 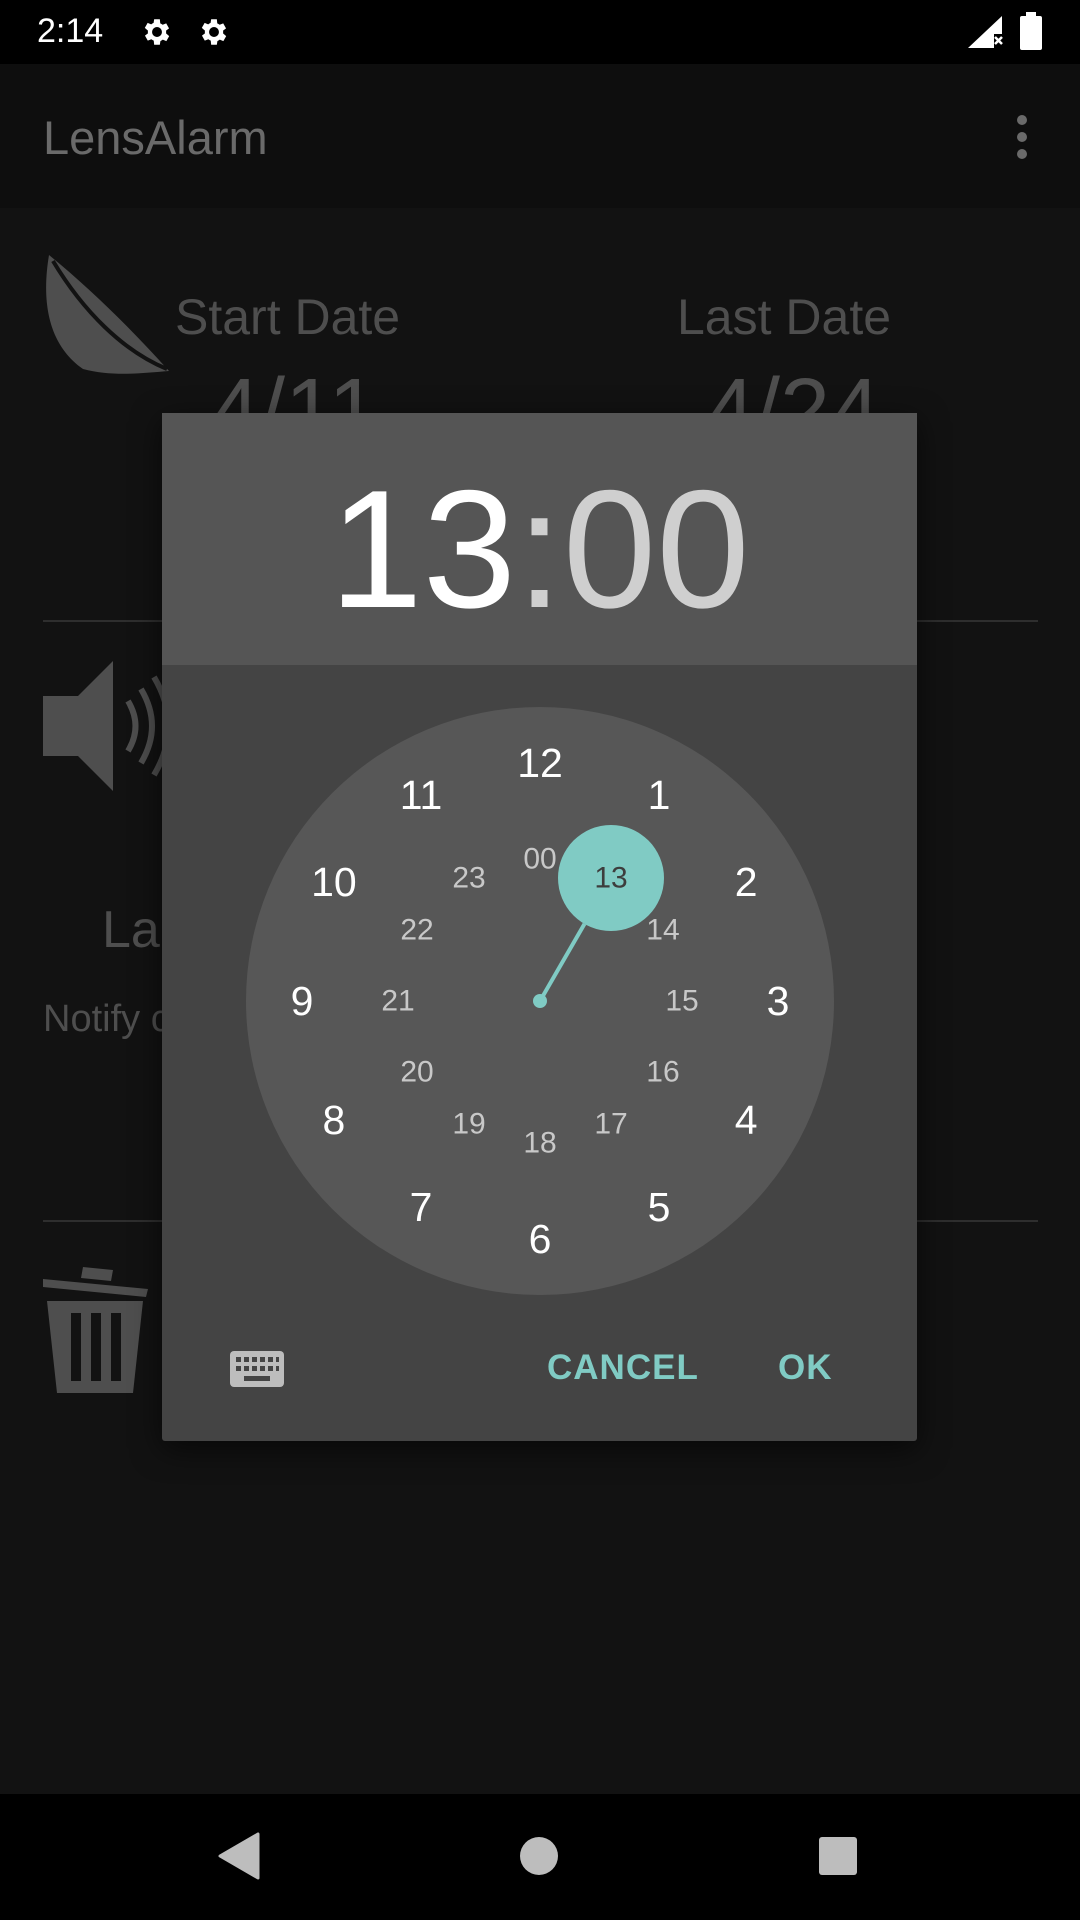 I want to click on recents-icon, so click(x=838, y=1856).